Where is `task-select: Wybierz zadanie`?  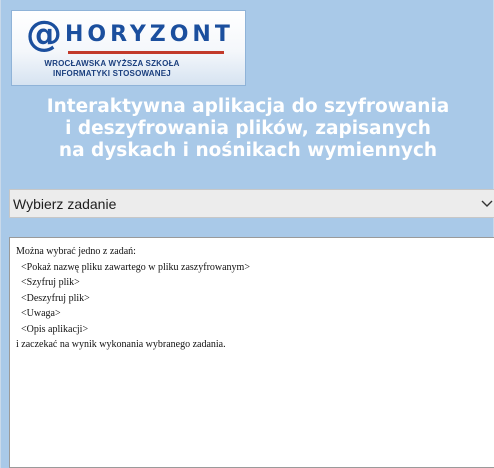 task-select: Wybierz zadanie is located at coordinates (251, 203).